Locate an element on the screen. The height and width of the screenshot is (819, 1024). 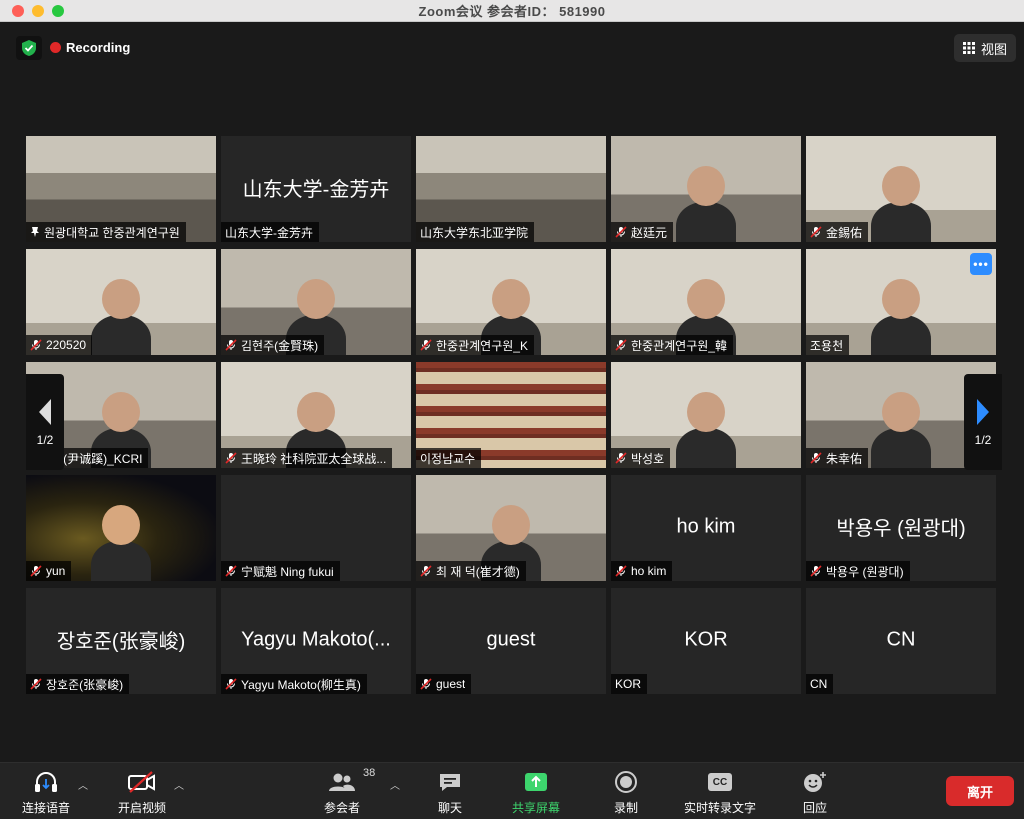
participant-name-label: ho kim is located at coordinates (642, 571).